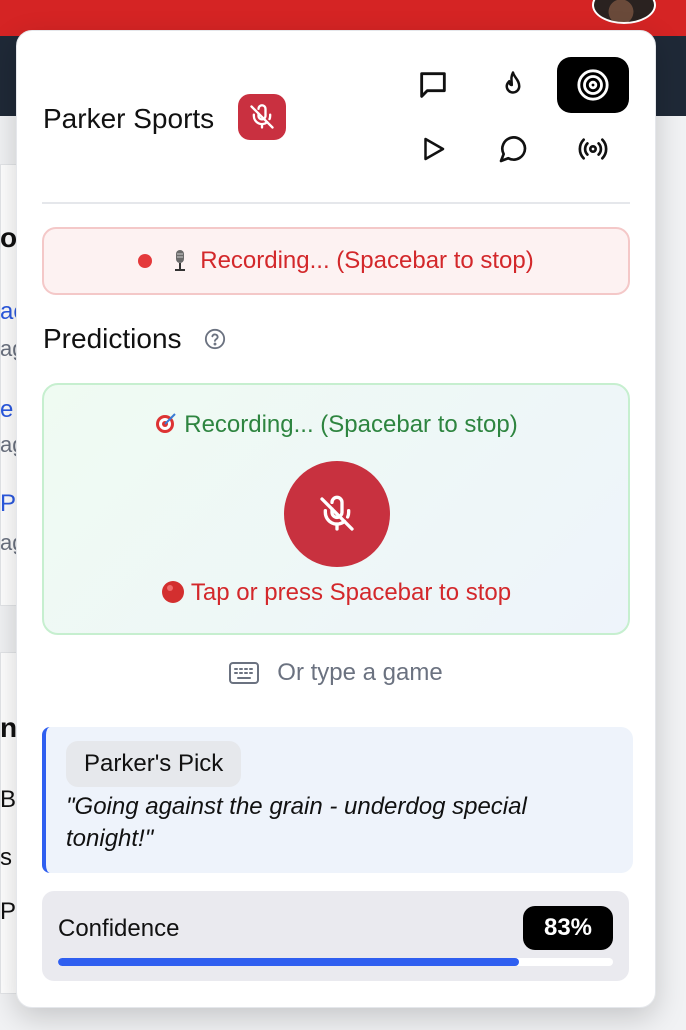 This screenshot has width=686, height=1030. Describe the element at coordinates (513, 82) in the screenshot. I see `flame-icon` at that location.